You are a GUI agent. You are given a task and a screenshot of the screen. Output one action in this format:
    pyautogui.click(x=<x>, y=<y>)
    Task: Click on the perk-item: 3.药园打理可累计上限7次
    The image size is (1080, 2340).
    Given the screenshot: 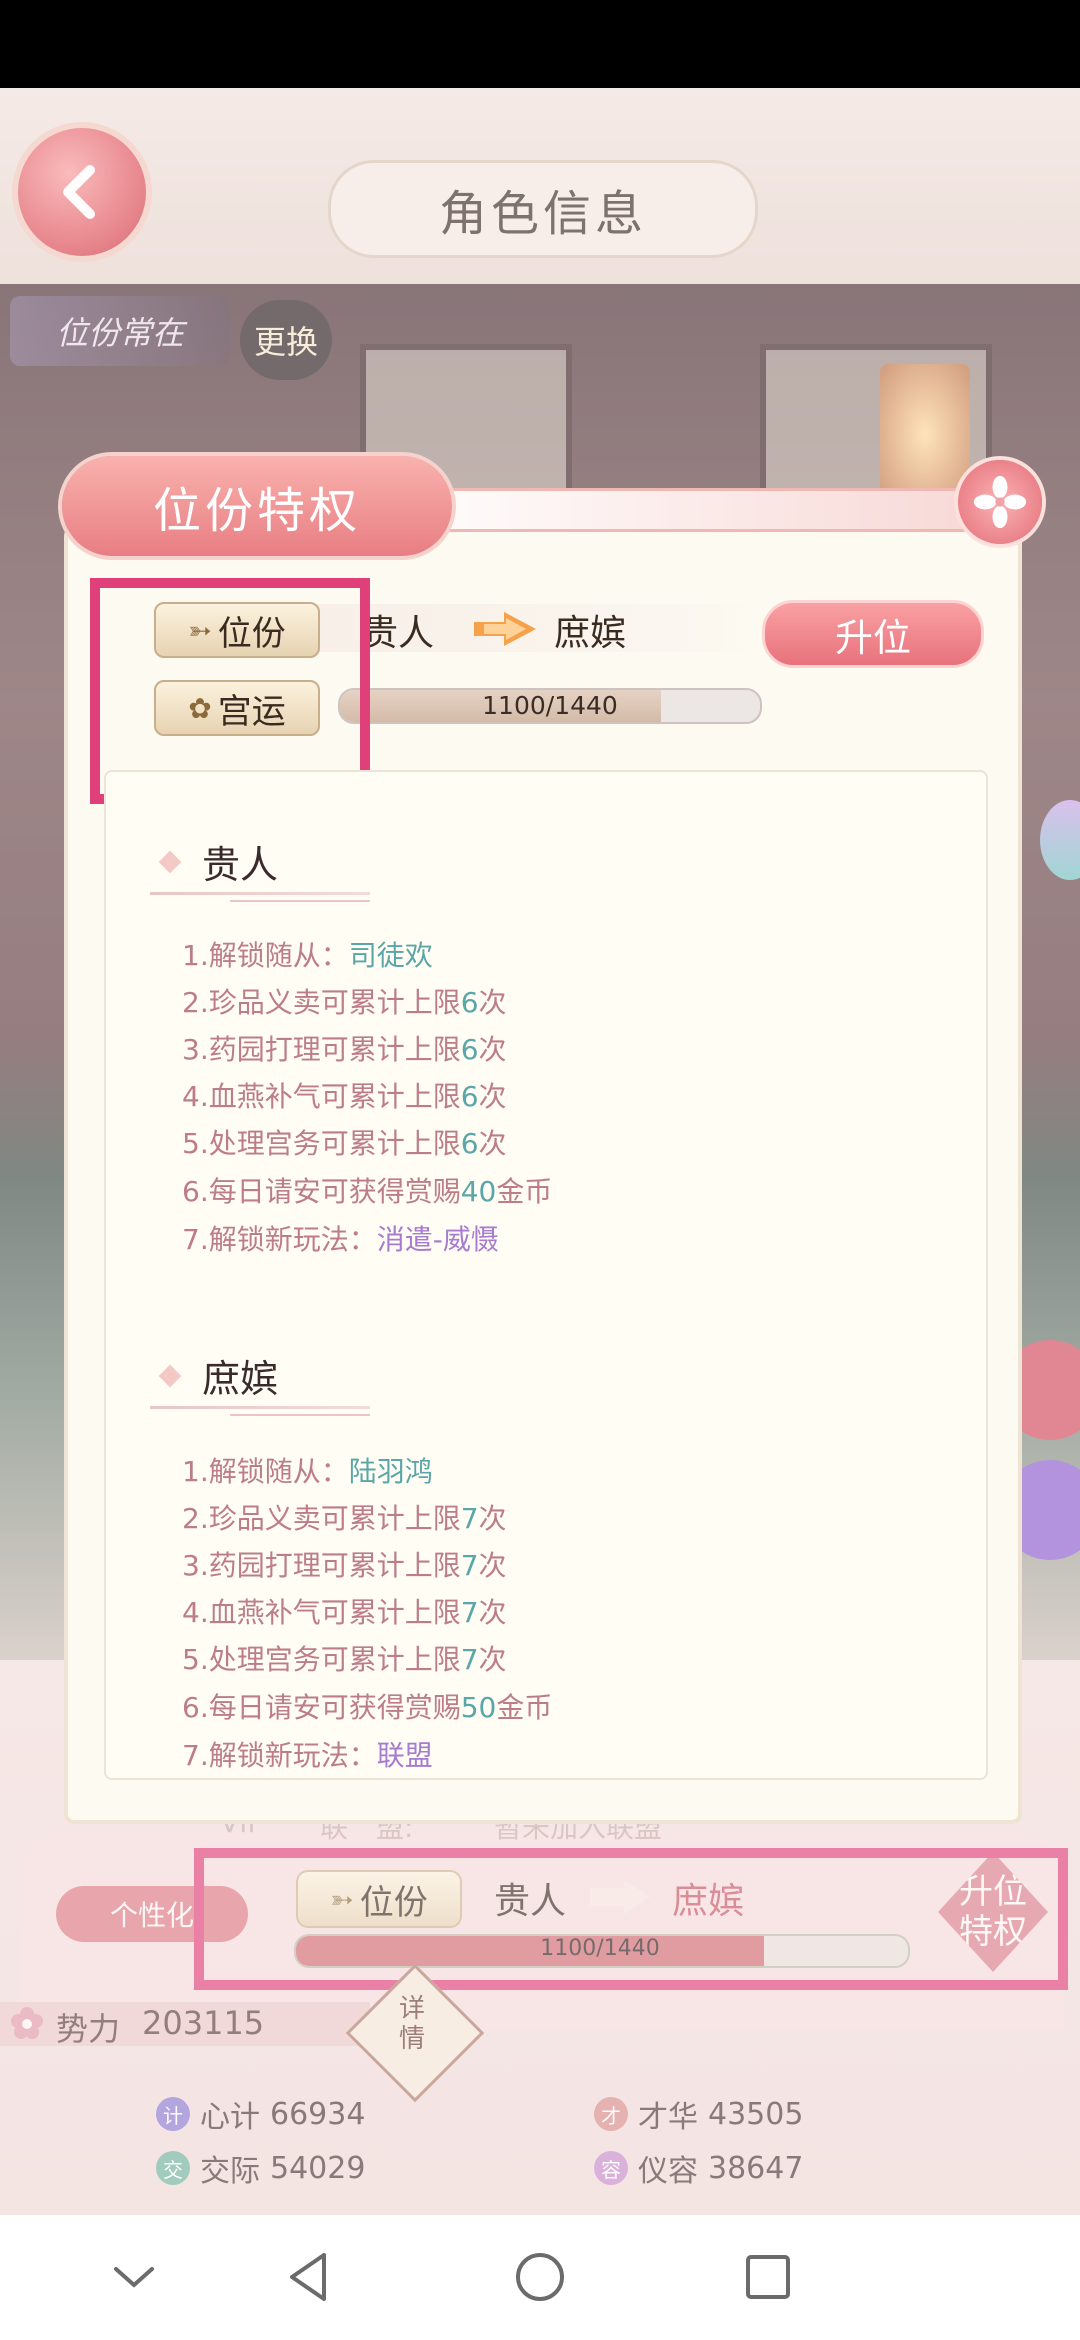 What is the action you would take?
    pyautogui.click(x=344, y=1565)
    